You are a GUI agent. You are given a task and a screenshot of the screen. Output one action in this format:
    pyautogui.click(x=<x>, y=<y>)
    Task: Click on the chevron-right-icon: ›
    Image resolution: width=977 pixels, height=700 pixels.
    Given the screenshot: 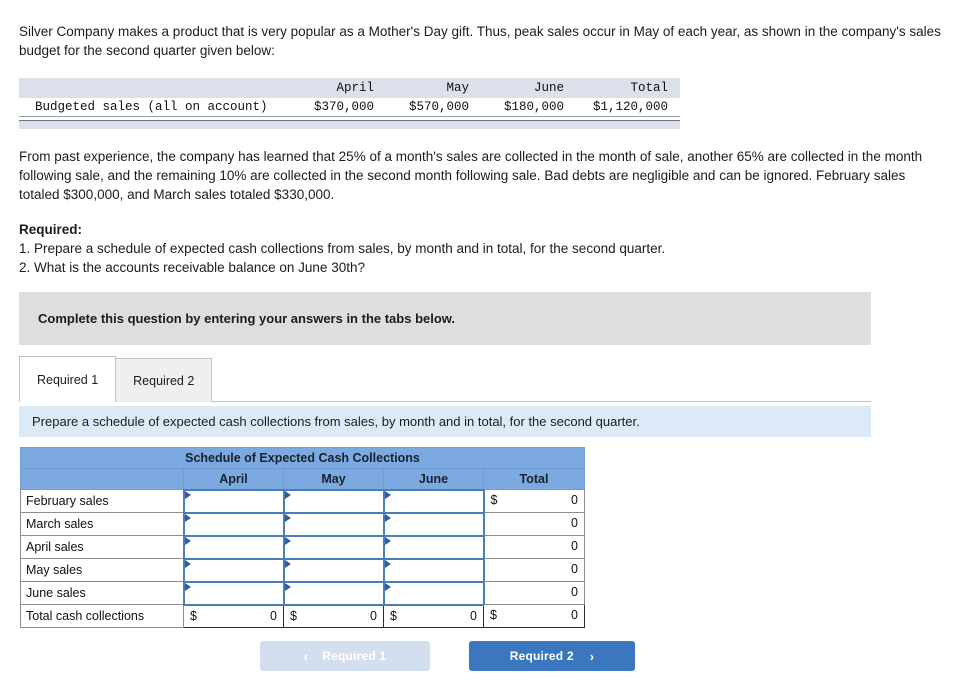 What is the action you would take?
    pyautogui.click(x=592, y=656)
    